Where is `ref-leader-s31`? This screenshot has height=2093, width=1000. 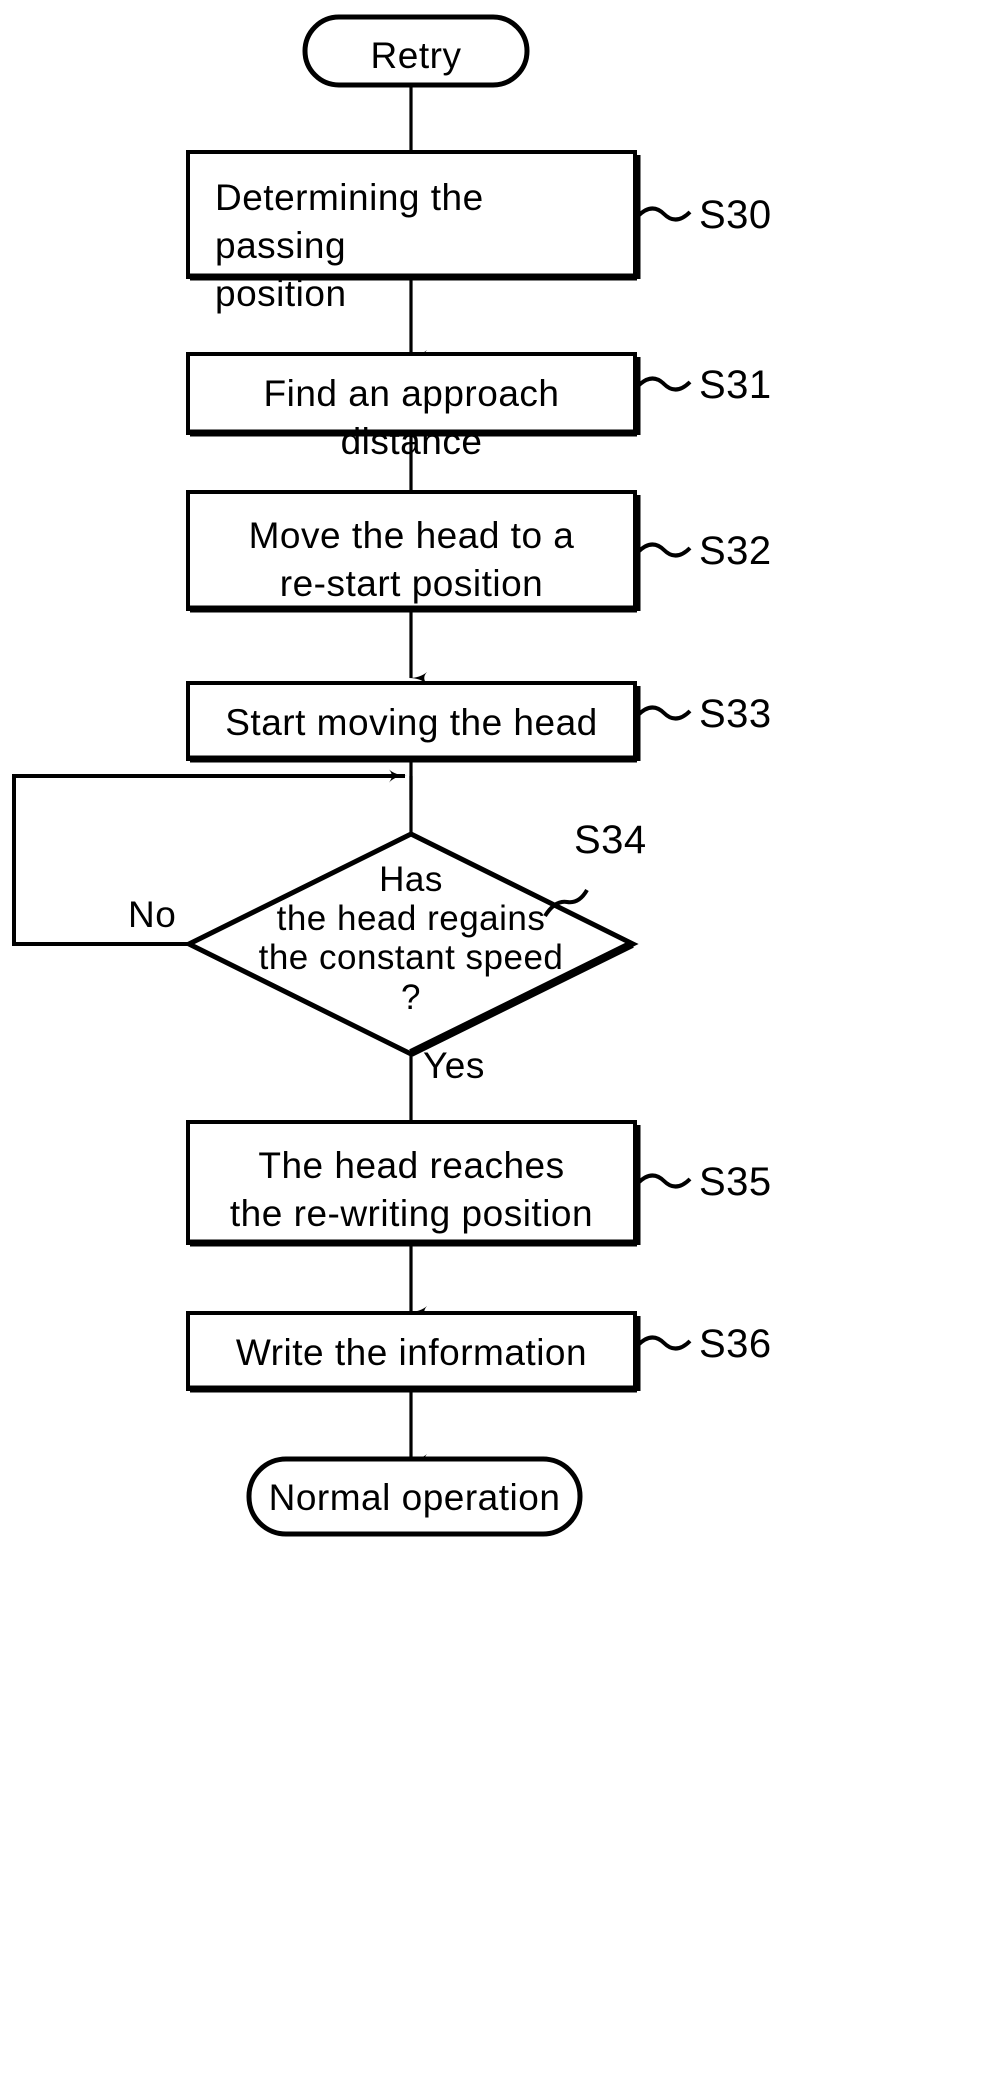
ref-leader-s31 is located at coordinates (664, 384).